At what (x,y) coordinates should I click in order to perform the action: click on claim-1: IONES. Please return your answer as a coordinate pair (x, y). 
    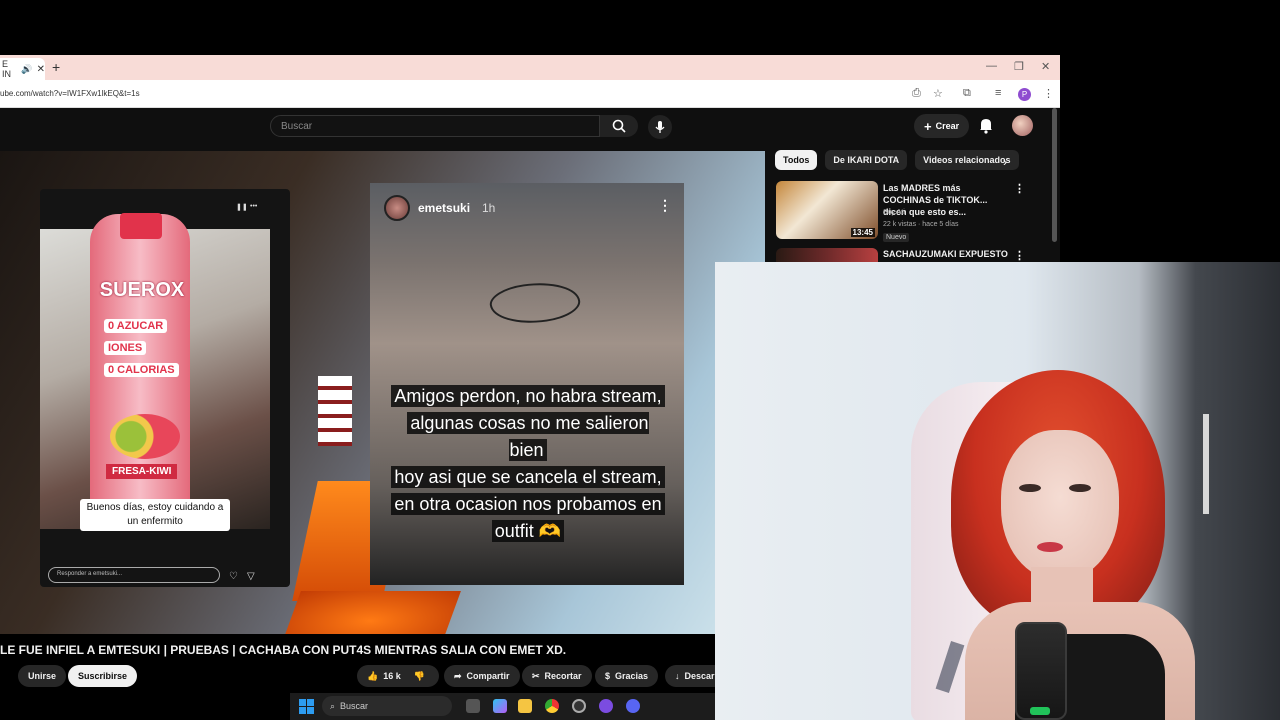
    Looking at the image, I should click on (125, 348).